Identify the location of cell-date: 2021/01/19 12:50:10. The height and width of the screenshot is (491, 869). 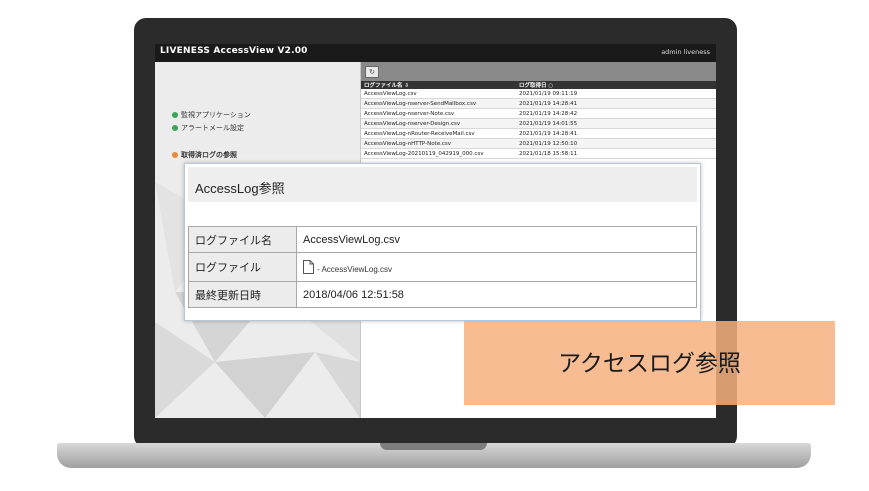
(616, 143).